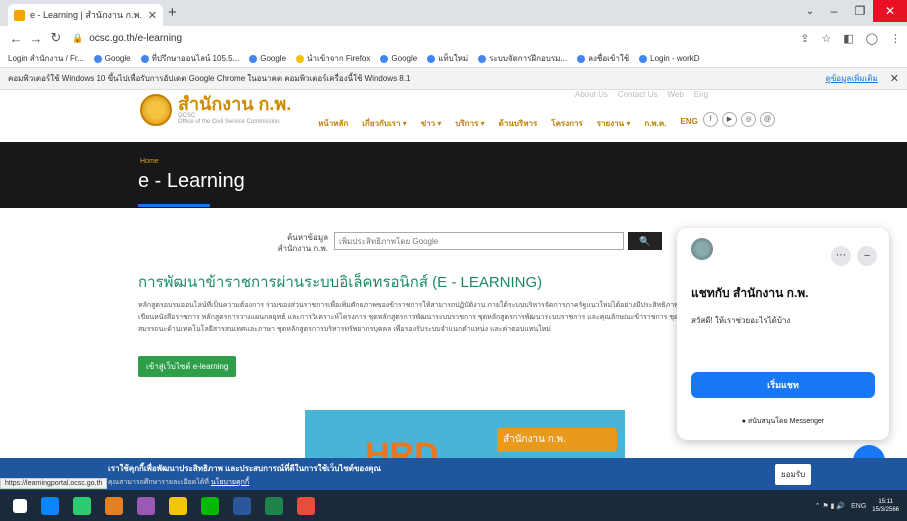 Image resolution: width=907 pixels, height=521 pixels. I want to click on top-link: Contact Us, so click(638, 94).